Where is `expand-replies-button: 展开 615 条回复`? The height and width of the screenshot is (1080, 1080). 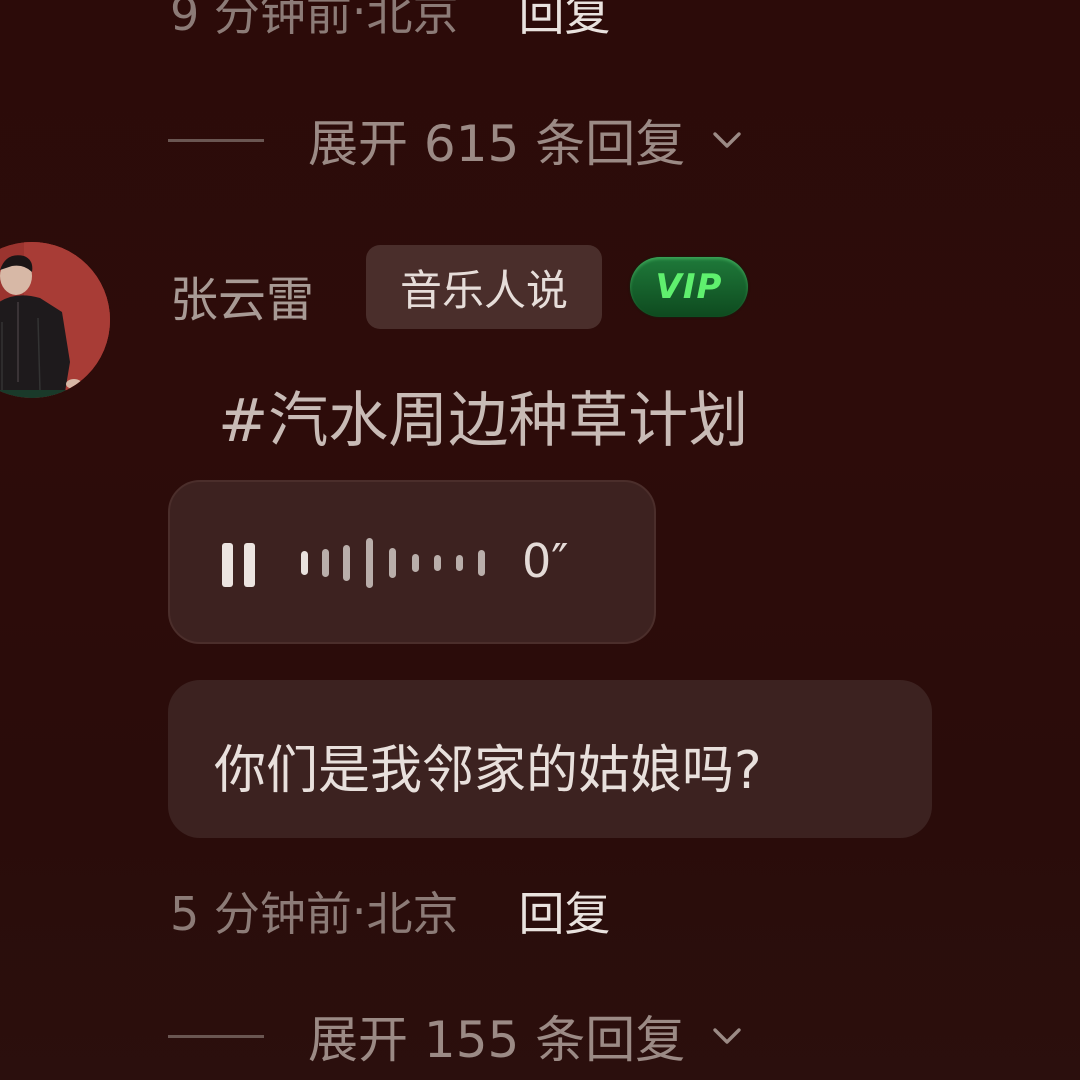 expand-replies-button: 展开 615 条回复 is located at coordinates (455, 140).